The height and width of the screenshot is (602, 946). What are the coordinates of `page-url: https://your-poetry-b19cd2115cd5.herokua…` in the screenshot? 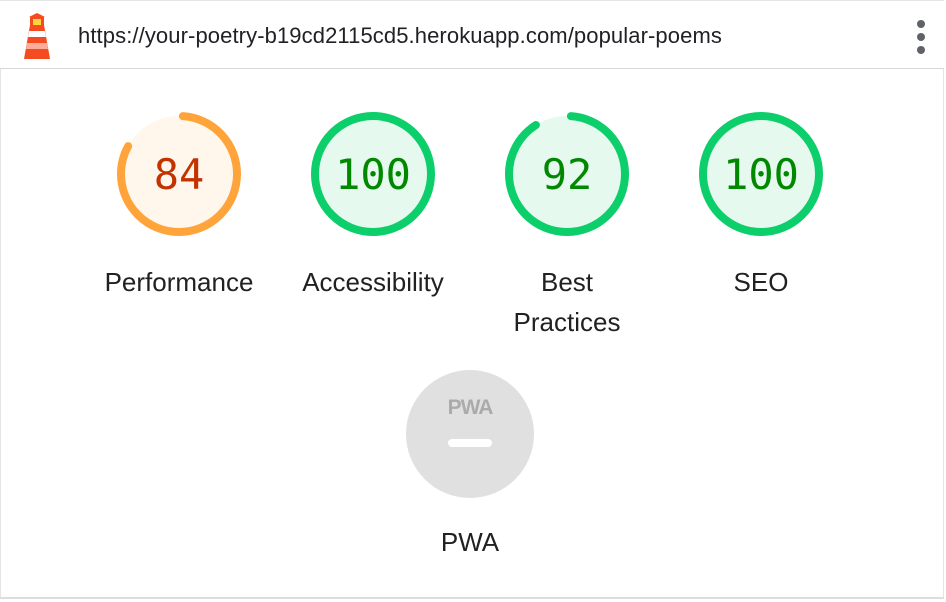 It's located at (400, 36).